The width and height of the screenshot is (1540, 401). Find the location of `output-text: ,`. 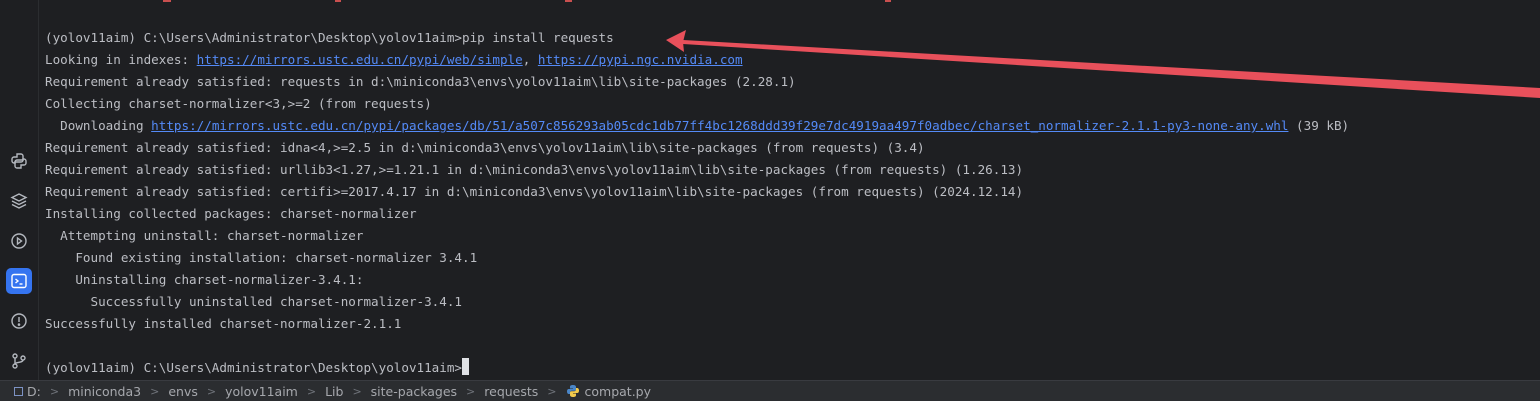

output-text: , is located at coordinates (530, 59).